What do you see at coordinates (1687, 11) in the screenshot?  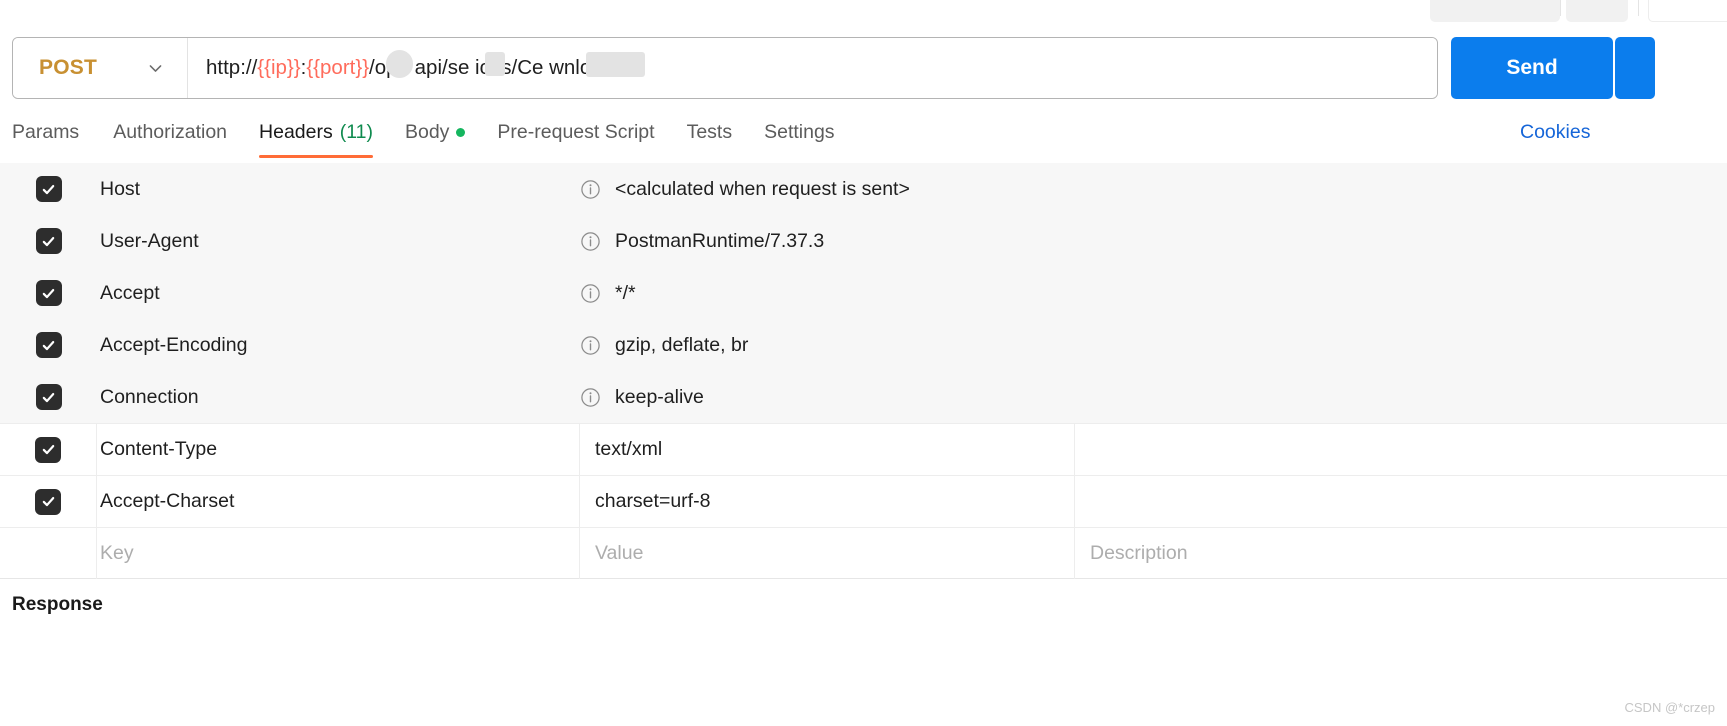 I see `chrome-pill-right` at bounding box center [1687, 11].